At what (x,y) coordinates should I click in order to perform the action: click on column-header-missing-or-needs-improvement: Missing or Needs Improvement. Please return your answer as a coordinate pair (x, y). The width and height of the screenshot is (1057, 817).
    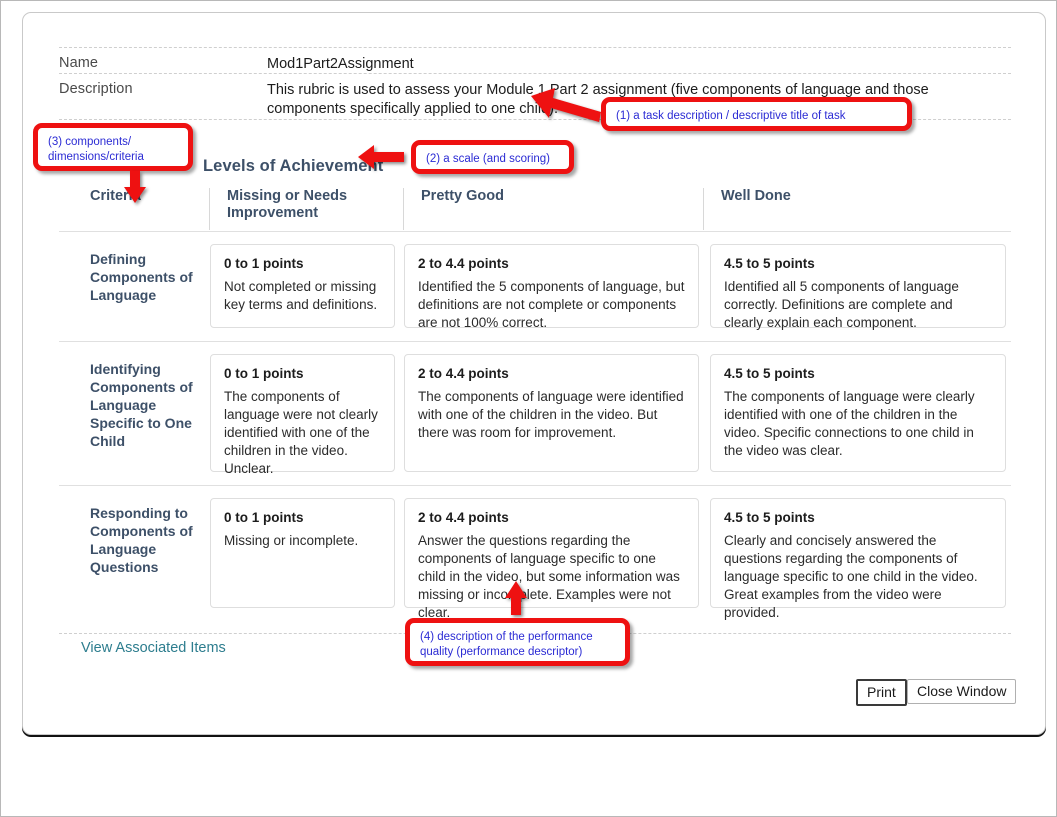
    Looking at the image, I should click on (293, 209).